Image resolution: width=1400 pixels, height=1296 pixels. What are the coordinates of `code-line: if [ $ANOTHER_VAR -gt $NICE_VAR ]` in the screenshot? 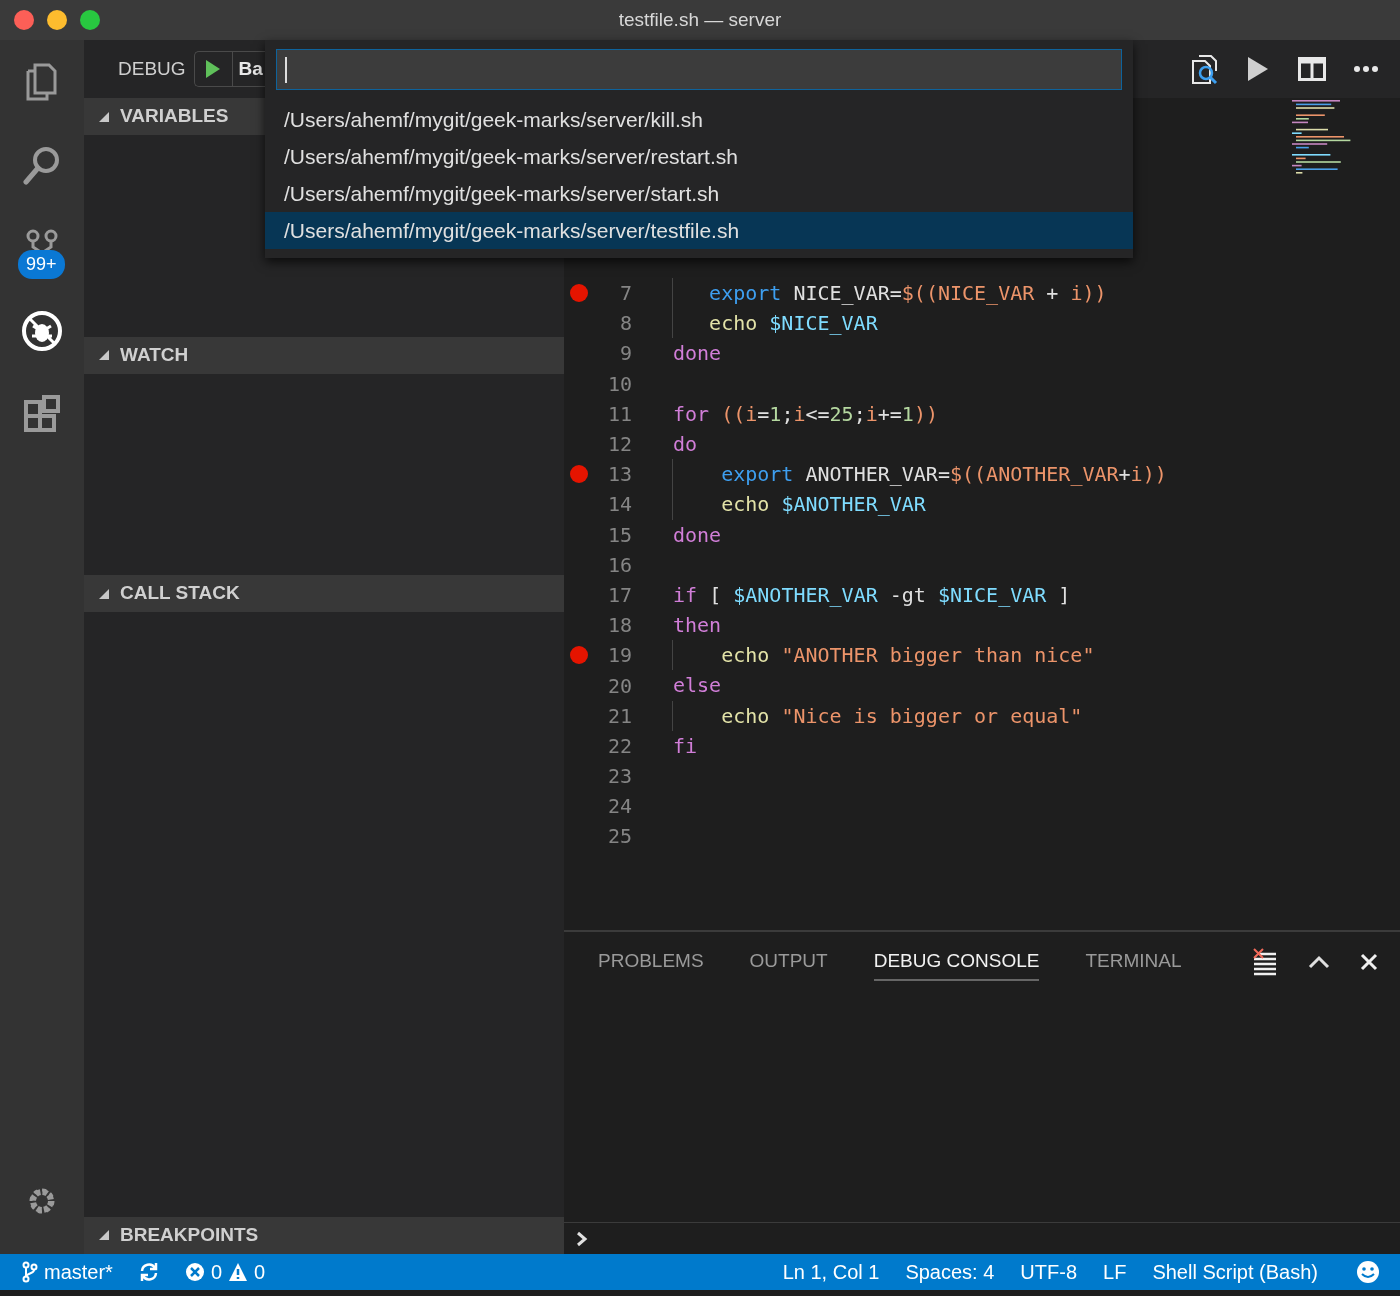 It's located at (872, 595).